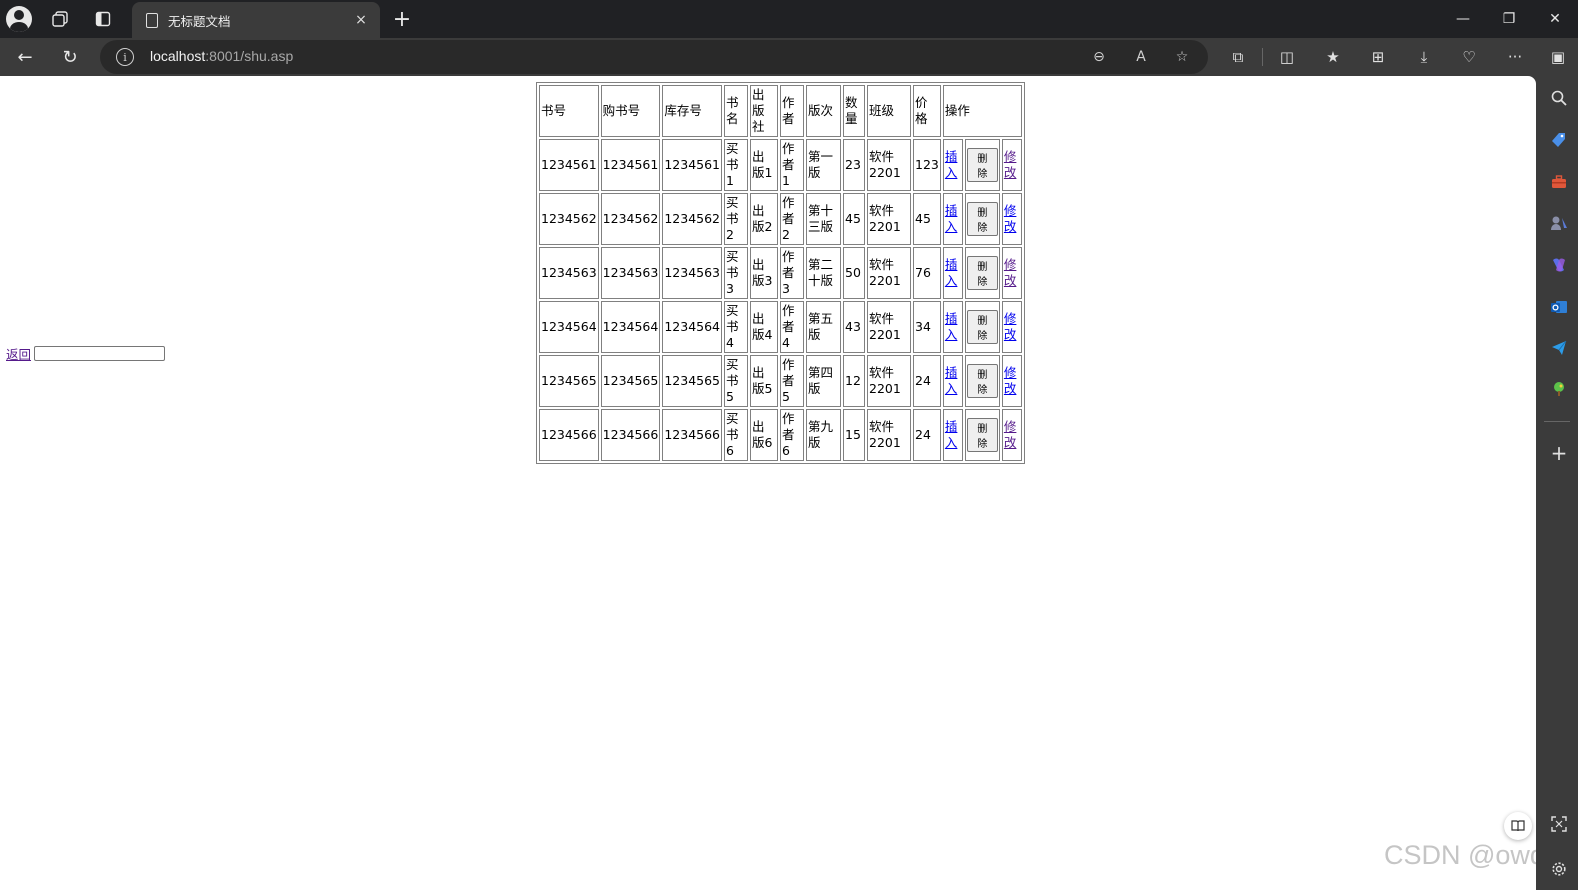 The height and width of the screenshot is (890, 1578). I want to click on cell-quantity: 15, so click(854, 435).